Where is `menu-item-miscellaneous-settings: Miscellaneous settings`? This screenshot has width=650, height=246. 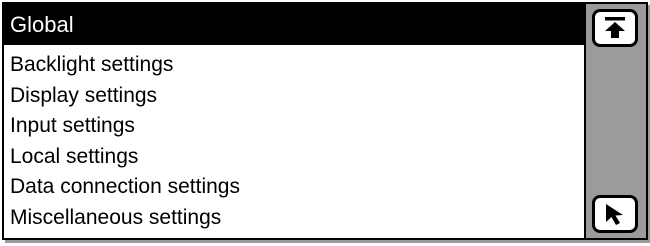 menu-item-miscellaneous-settings: Miscellaneous settings is located at coordinates (294, 218).